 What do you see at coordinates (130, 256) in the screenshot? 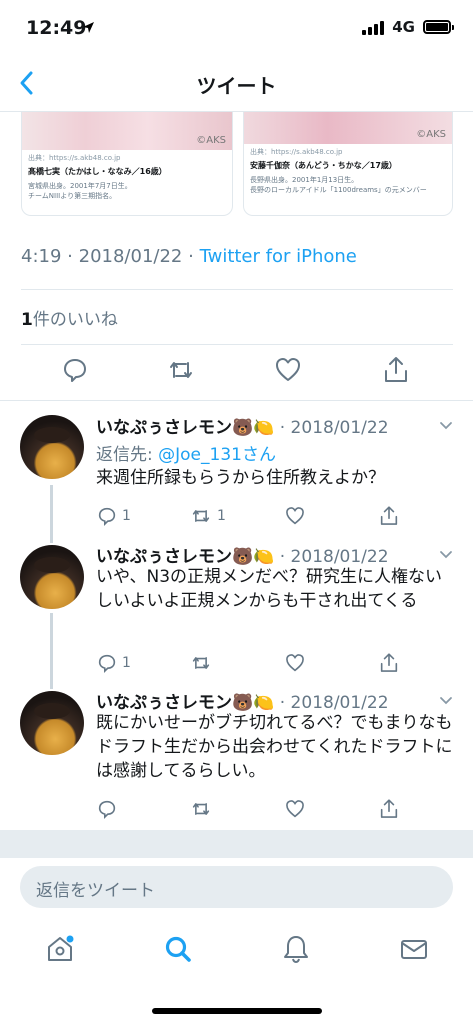
I see `tweet-date: 2018/01/22` at bounding box center [130, 256].